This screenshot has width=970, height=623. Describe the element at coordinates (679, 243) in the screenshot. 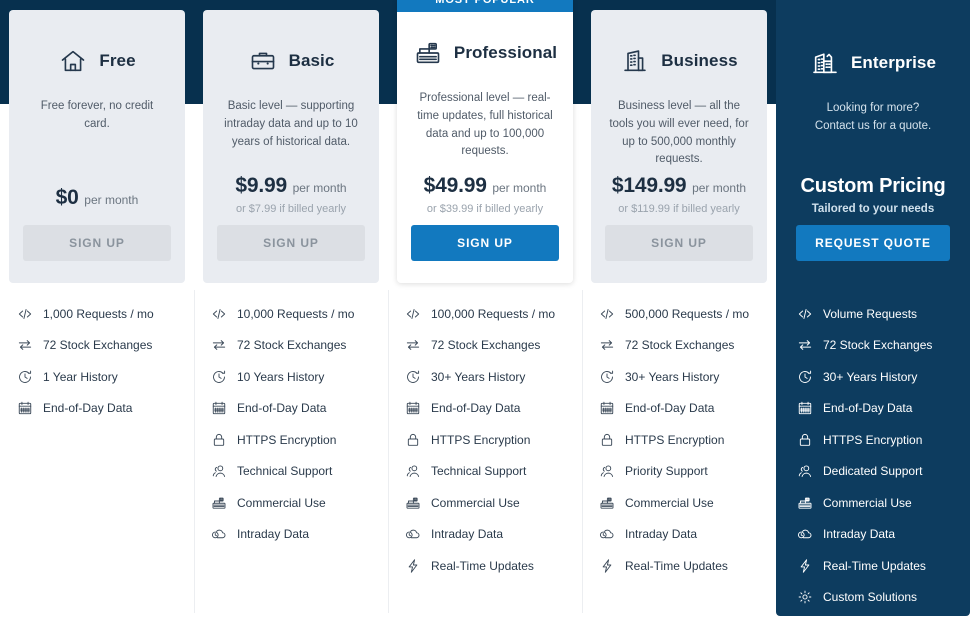

I see `sign-up-button-business: SIGN UP` at that location.